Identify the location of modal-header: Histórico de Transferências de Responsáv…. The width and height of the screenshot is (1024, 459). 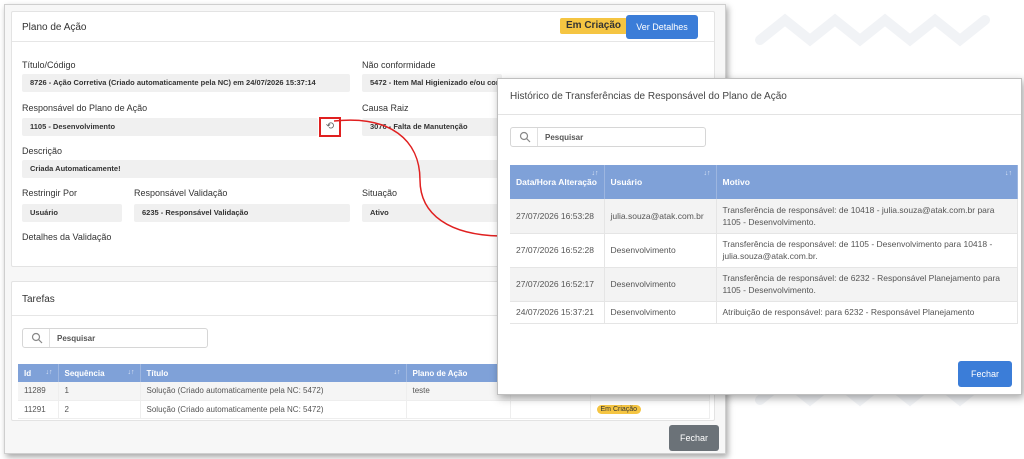
(759, 97).